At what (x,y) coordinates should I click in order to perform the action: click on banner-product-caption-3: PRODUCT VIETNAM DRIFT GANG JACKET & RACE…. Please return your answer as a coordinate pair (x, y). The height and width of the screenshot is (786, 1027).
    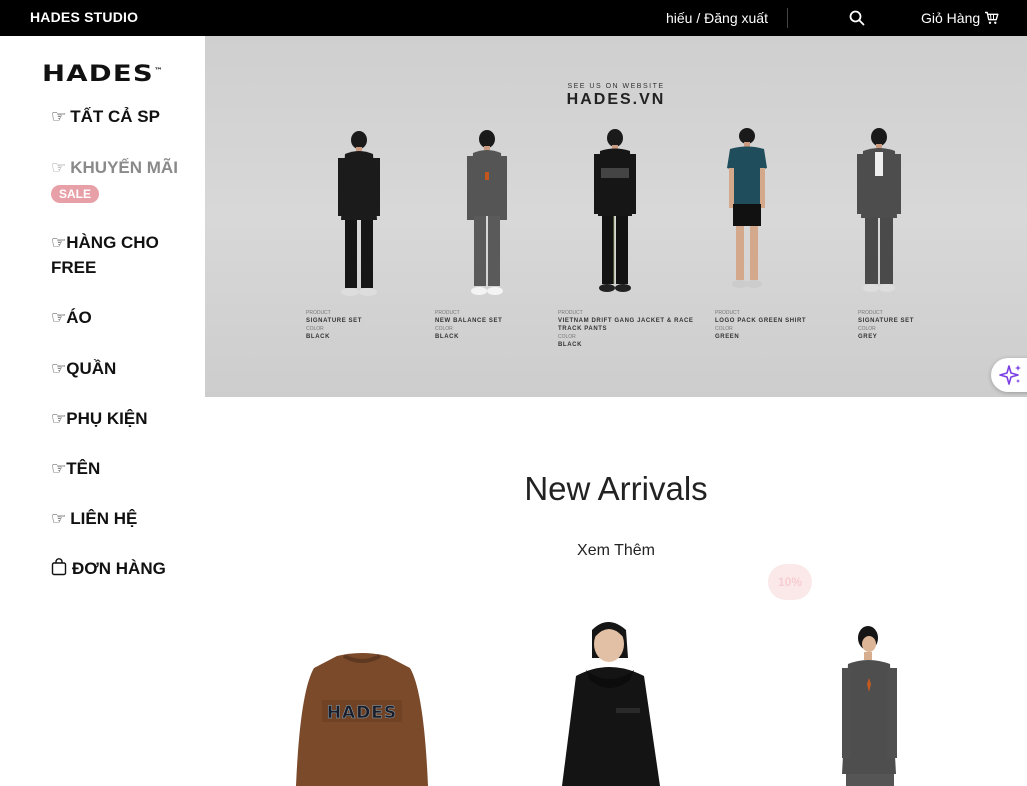
    Looking at the image, I should click on (626, 329).